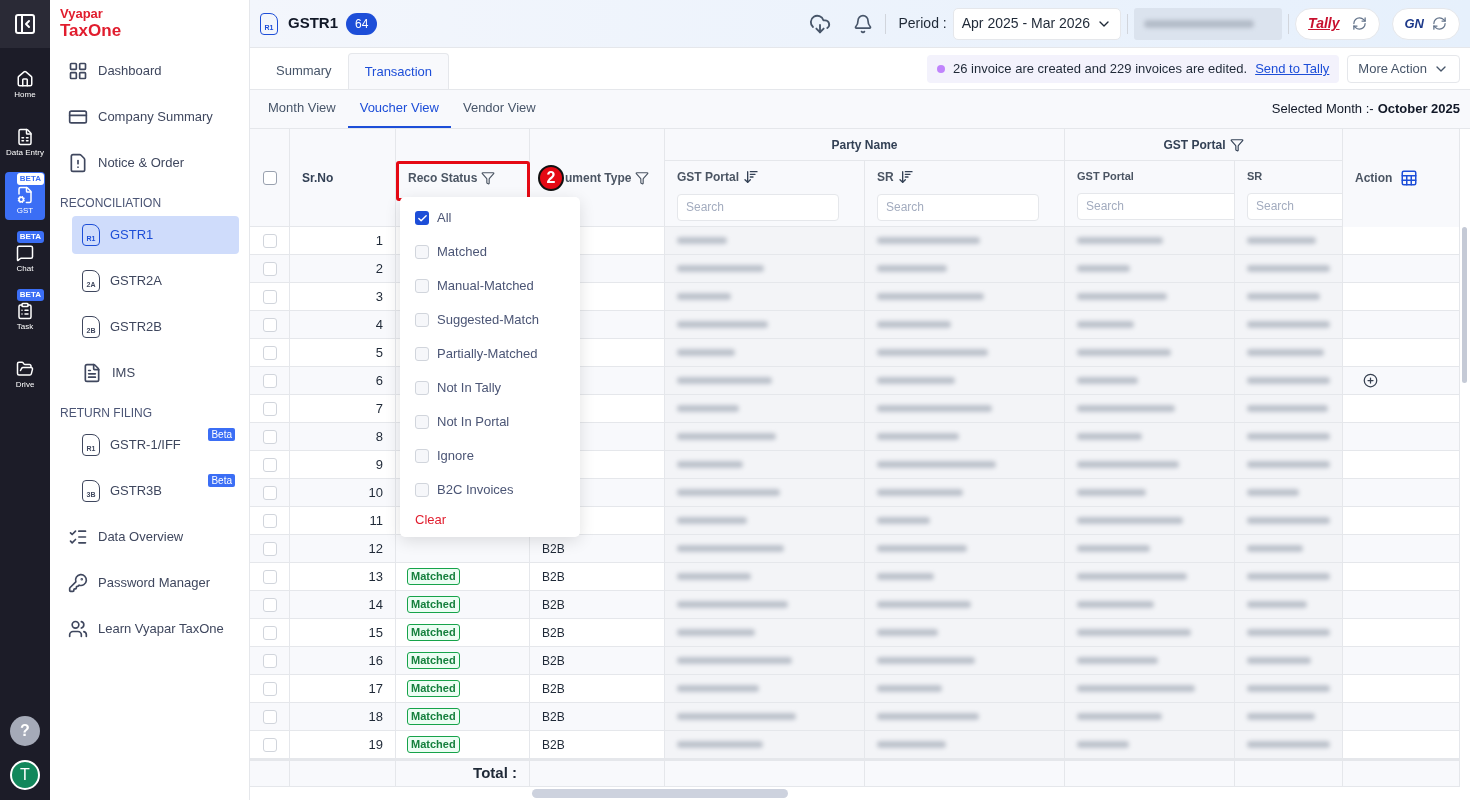  What do you see at coordinates (25, 196) in the screenshot?
I see `rail-item: BETA GST` at bounding box center [25, 196].